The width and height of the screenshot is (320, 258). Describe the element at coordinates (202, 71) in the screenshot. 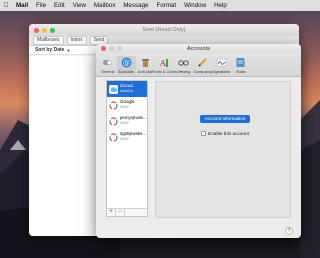

I see `tab-composing-label: Composing` at that location.